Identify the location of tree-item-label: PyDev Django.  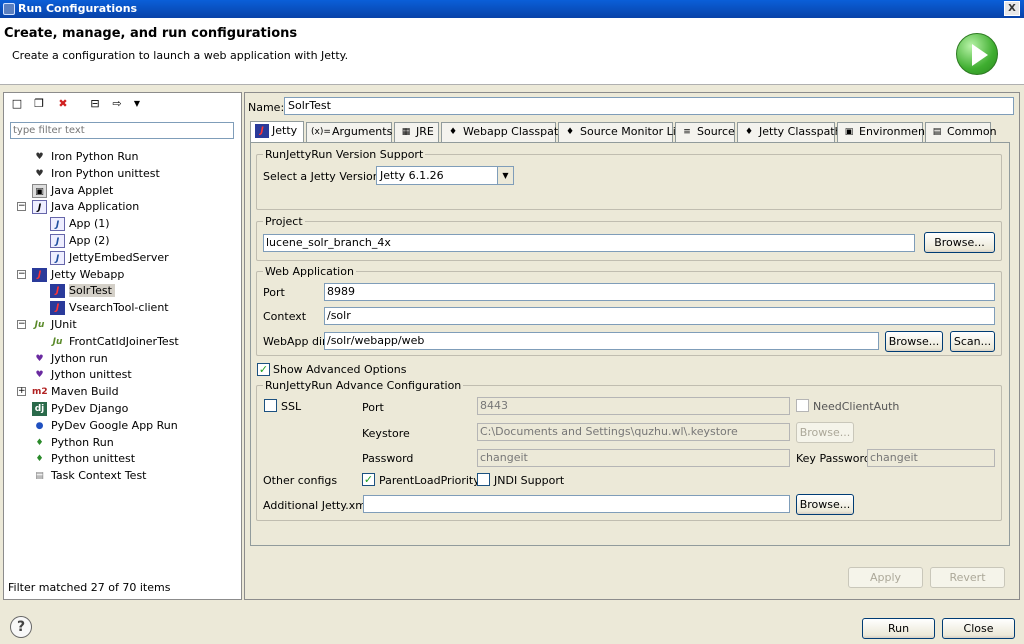
(90, 408).